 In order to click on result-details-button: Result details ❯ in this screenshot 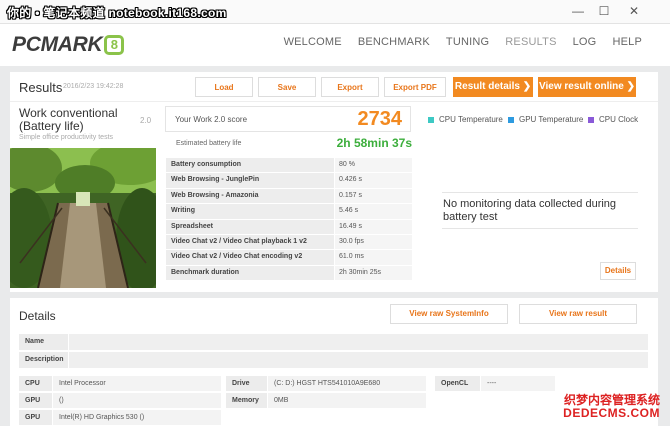, I will do `click(493, 87)`.